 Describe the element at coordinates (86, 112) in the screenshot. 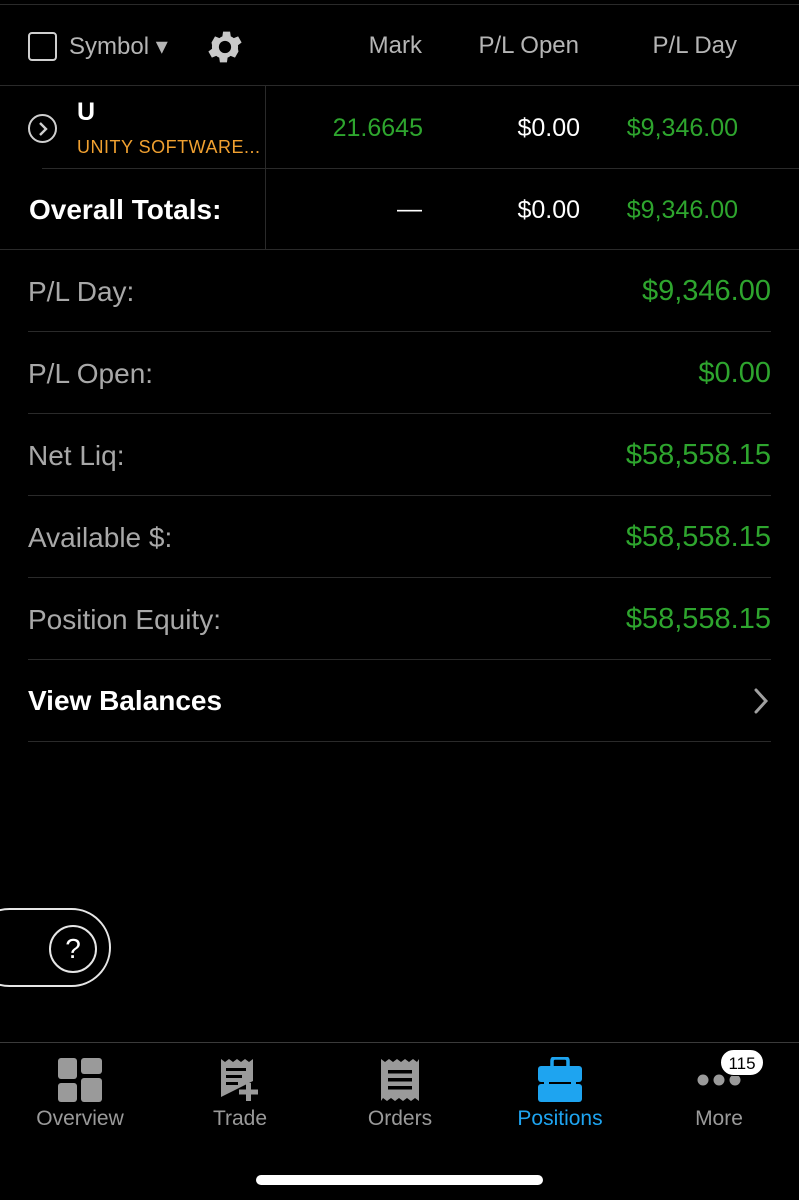

I see `position-symbol: U` at that location.